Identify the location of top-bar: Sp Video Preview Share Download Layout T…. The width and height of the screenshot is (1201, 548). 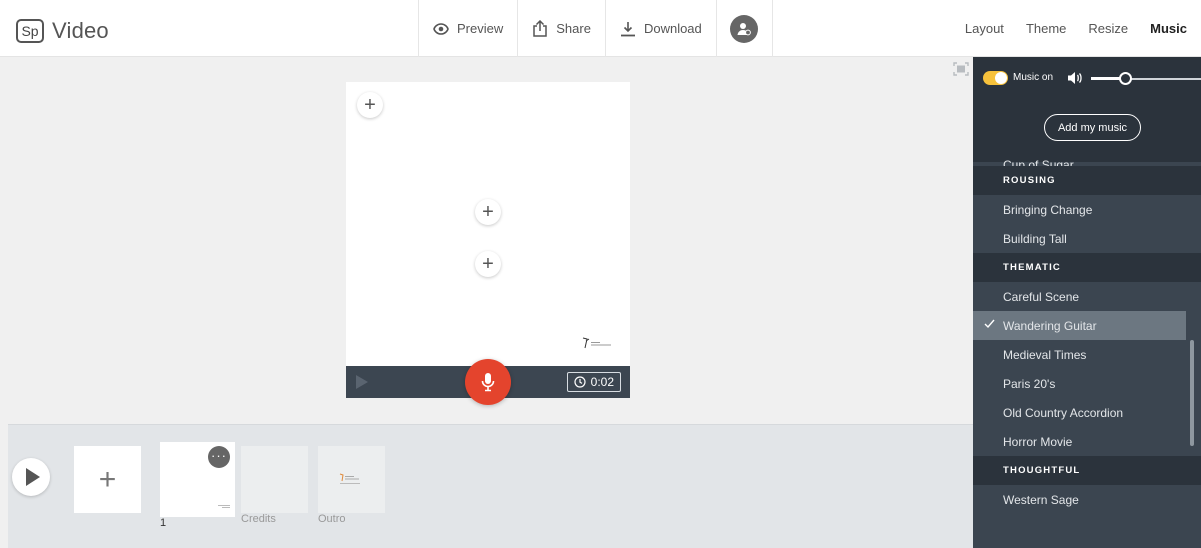
(600, 28).